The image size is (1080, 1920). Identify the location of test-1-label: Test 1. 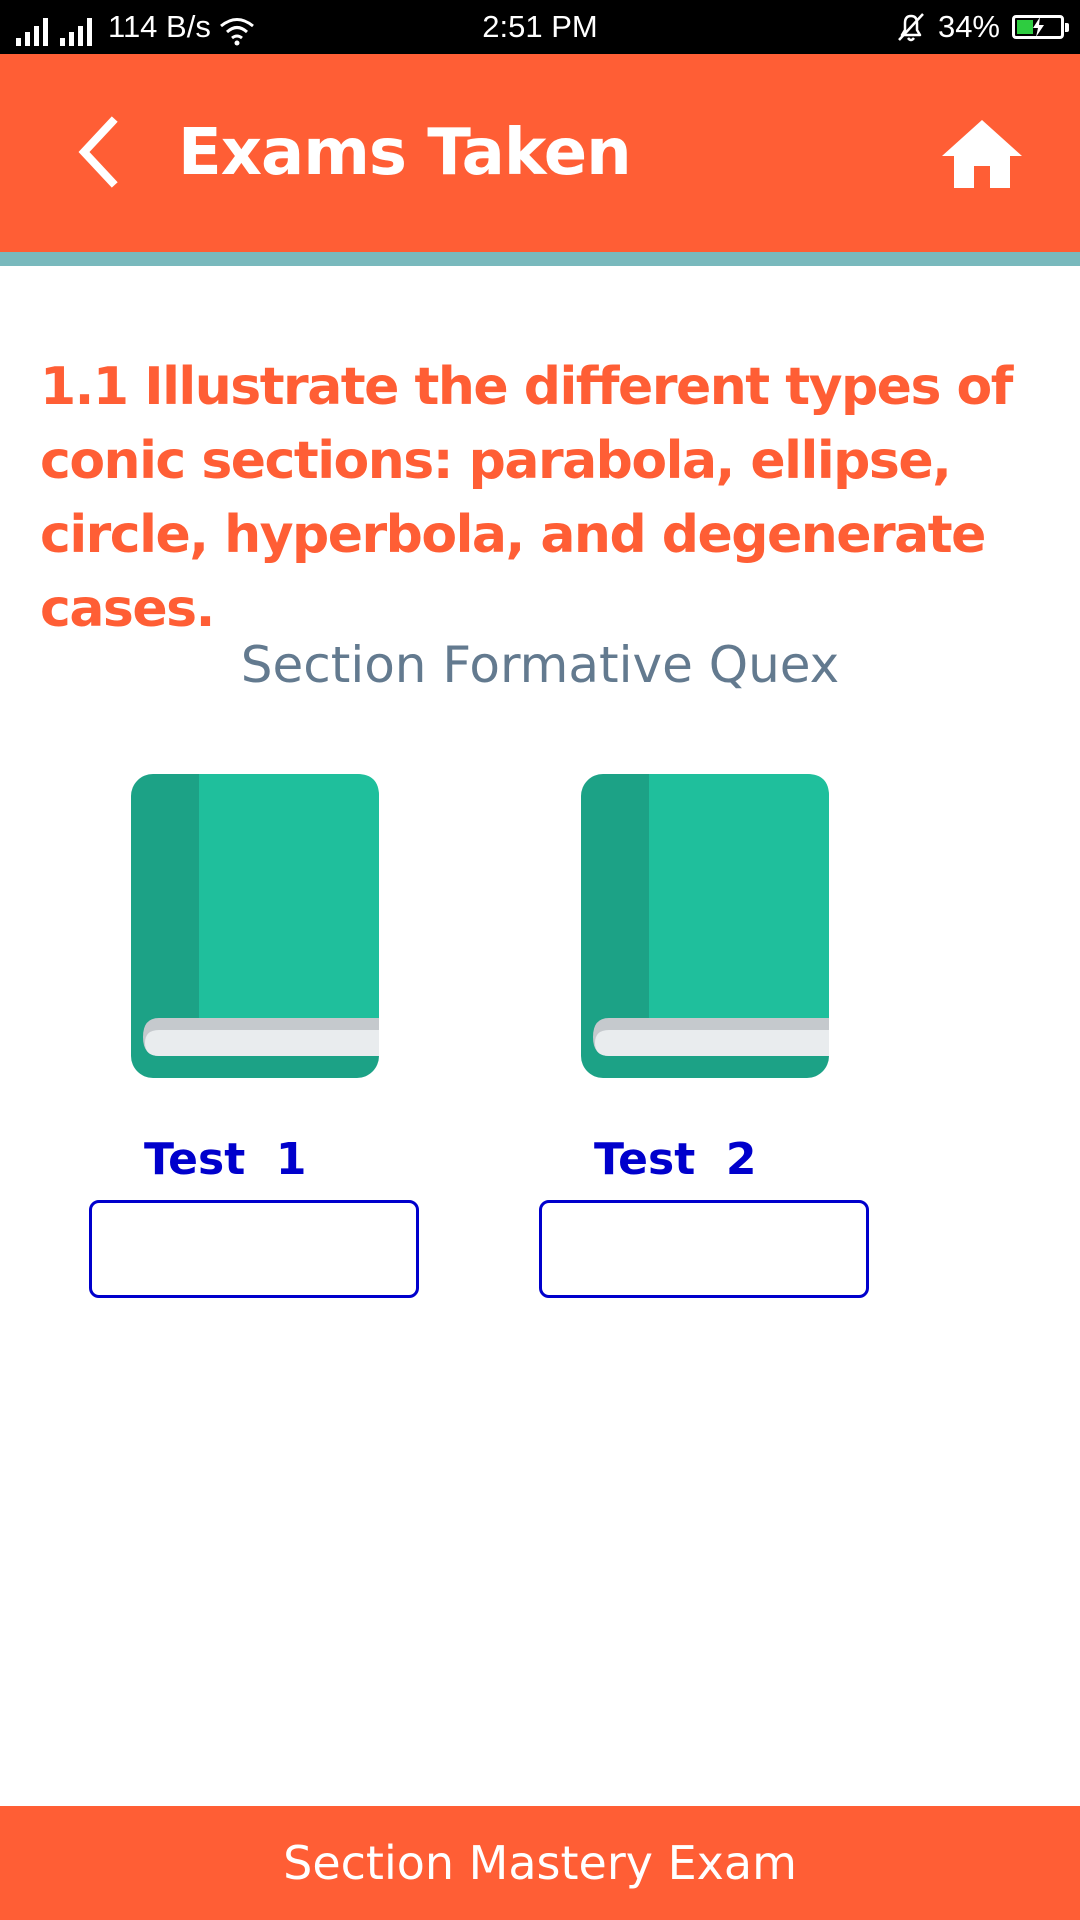
(225, 1159).